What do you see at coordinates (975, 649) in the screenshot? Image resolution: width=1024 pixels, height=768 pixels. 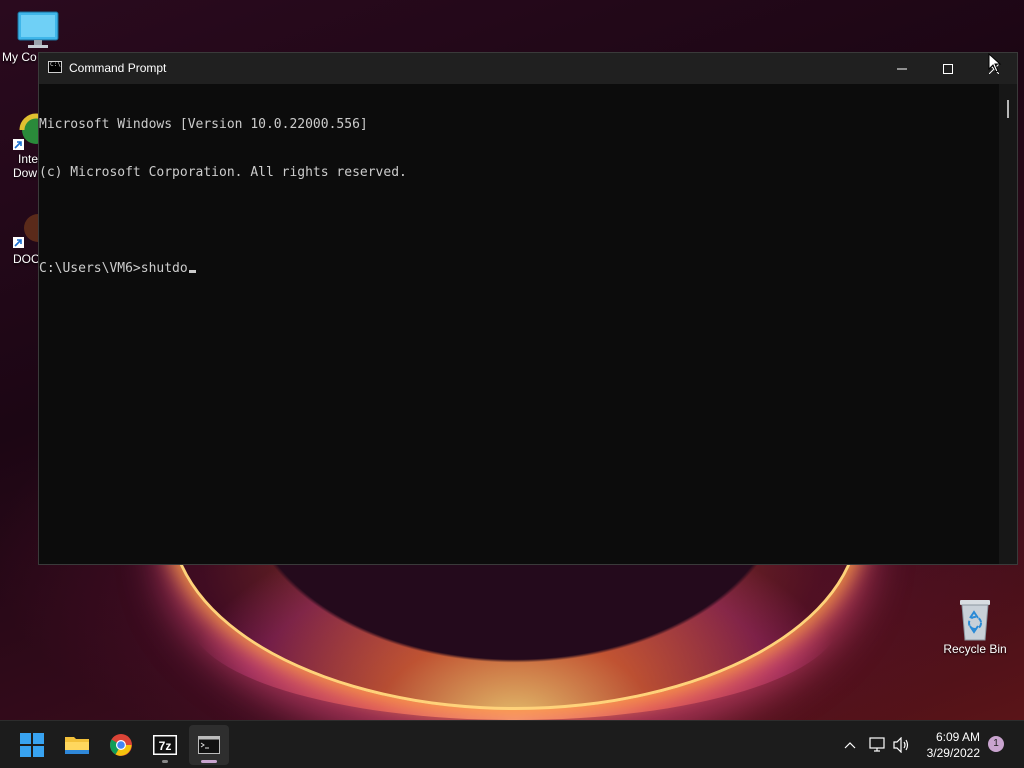 I see `desktop-icon-label: Recycle Bin` at bounding box center [975, 649].